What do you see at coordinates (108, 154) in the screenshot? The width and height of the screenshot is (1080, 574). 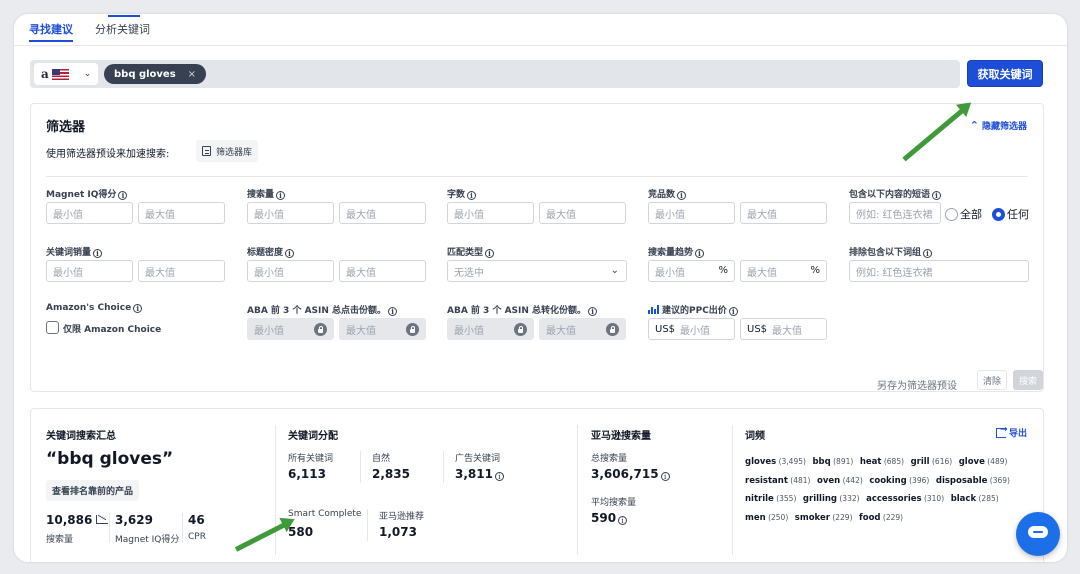 I see `preset-prompt: 使用筛选器预设来加速搜索:` at bounding box center [108, 154].